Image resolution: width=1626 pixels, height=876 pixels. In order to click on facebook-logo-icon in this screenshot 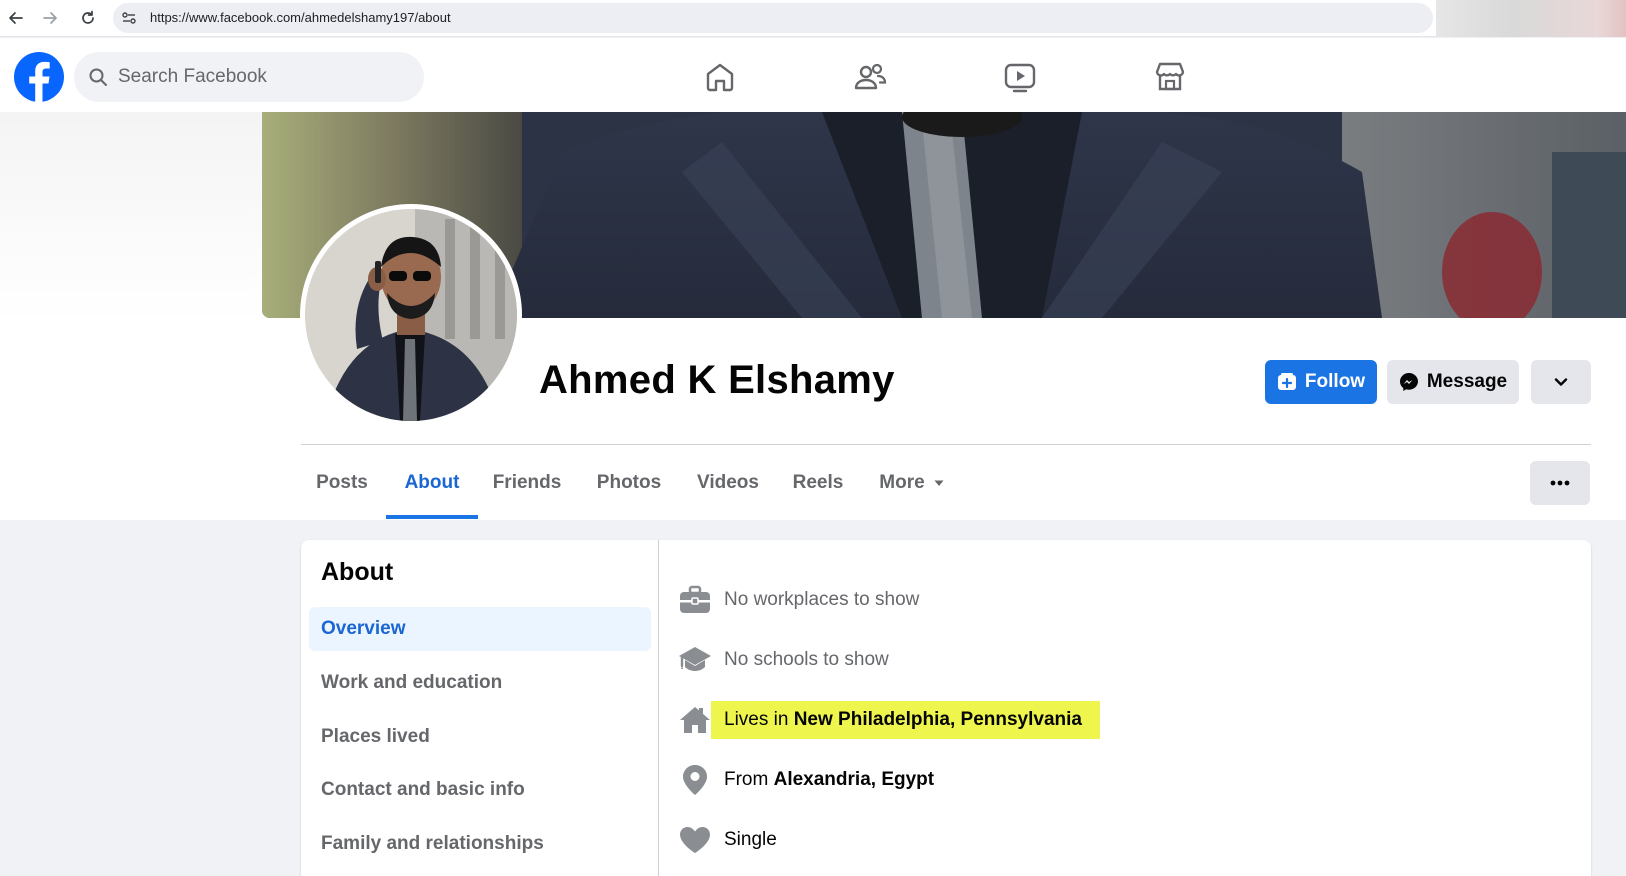, I will do `click(39, 77)`.